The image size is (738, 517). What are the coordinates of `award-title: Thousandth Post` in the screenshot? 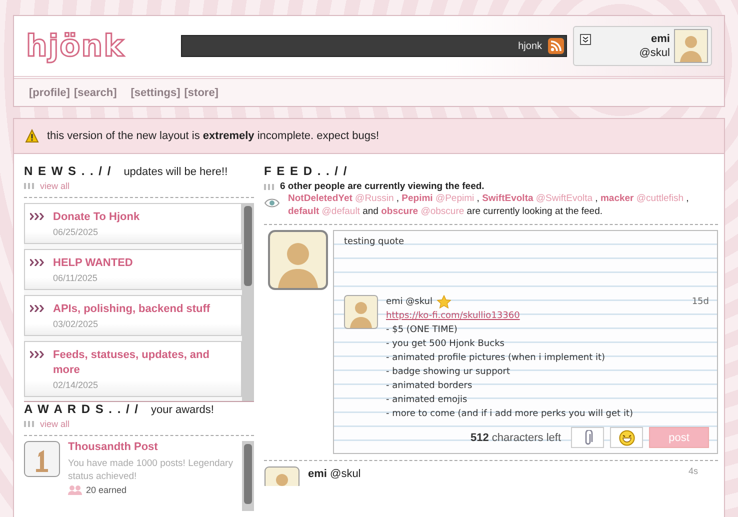 It's located at (113, 447).